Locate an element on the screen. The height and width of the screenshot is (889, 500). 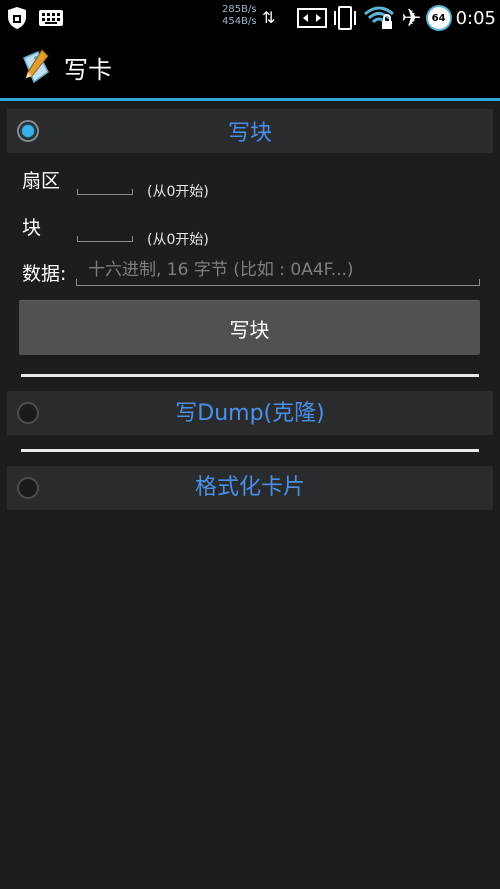
block-input is located at coordinates (105, 232).